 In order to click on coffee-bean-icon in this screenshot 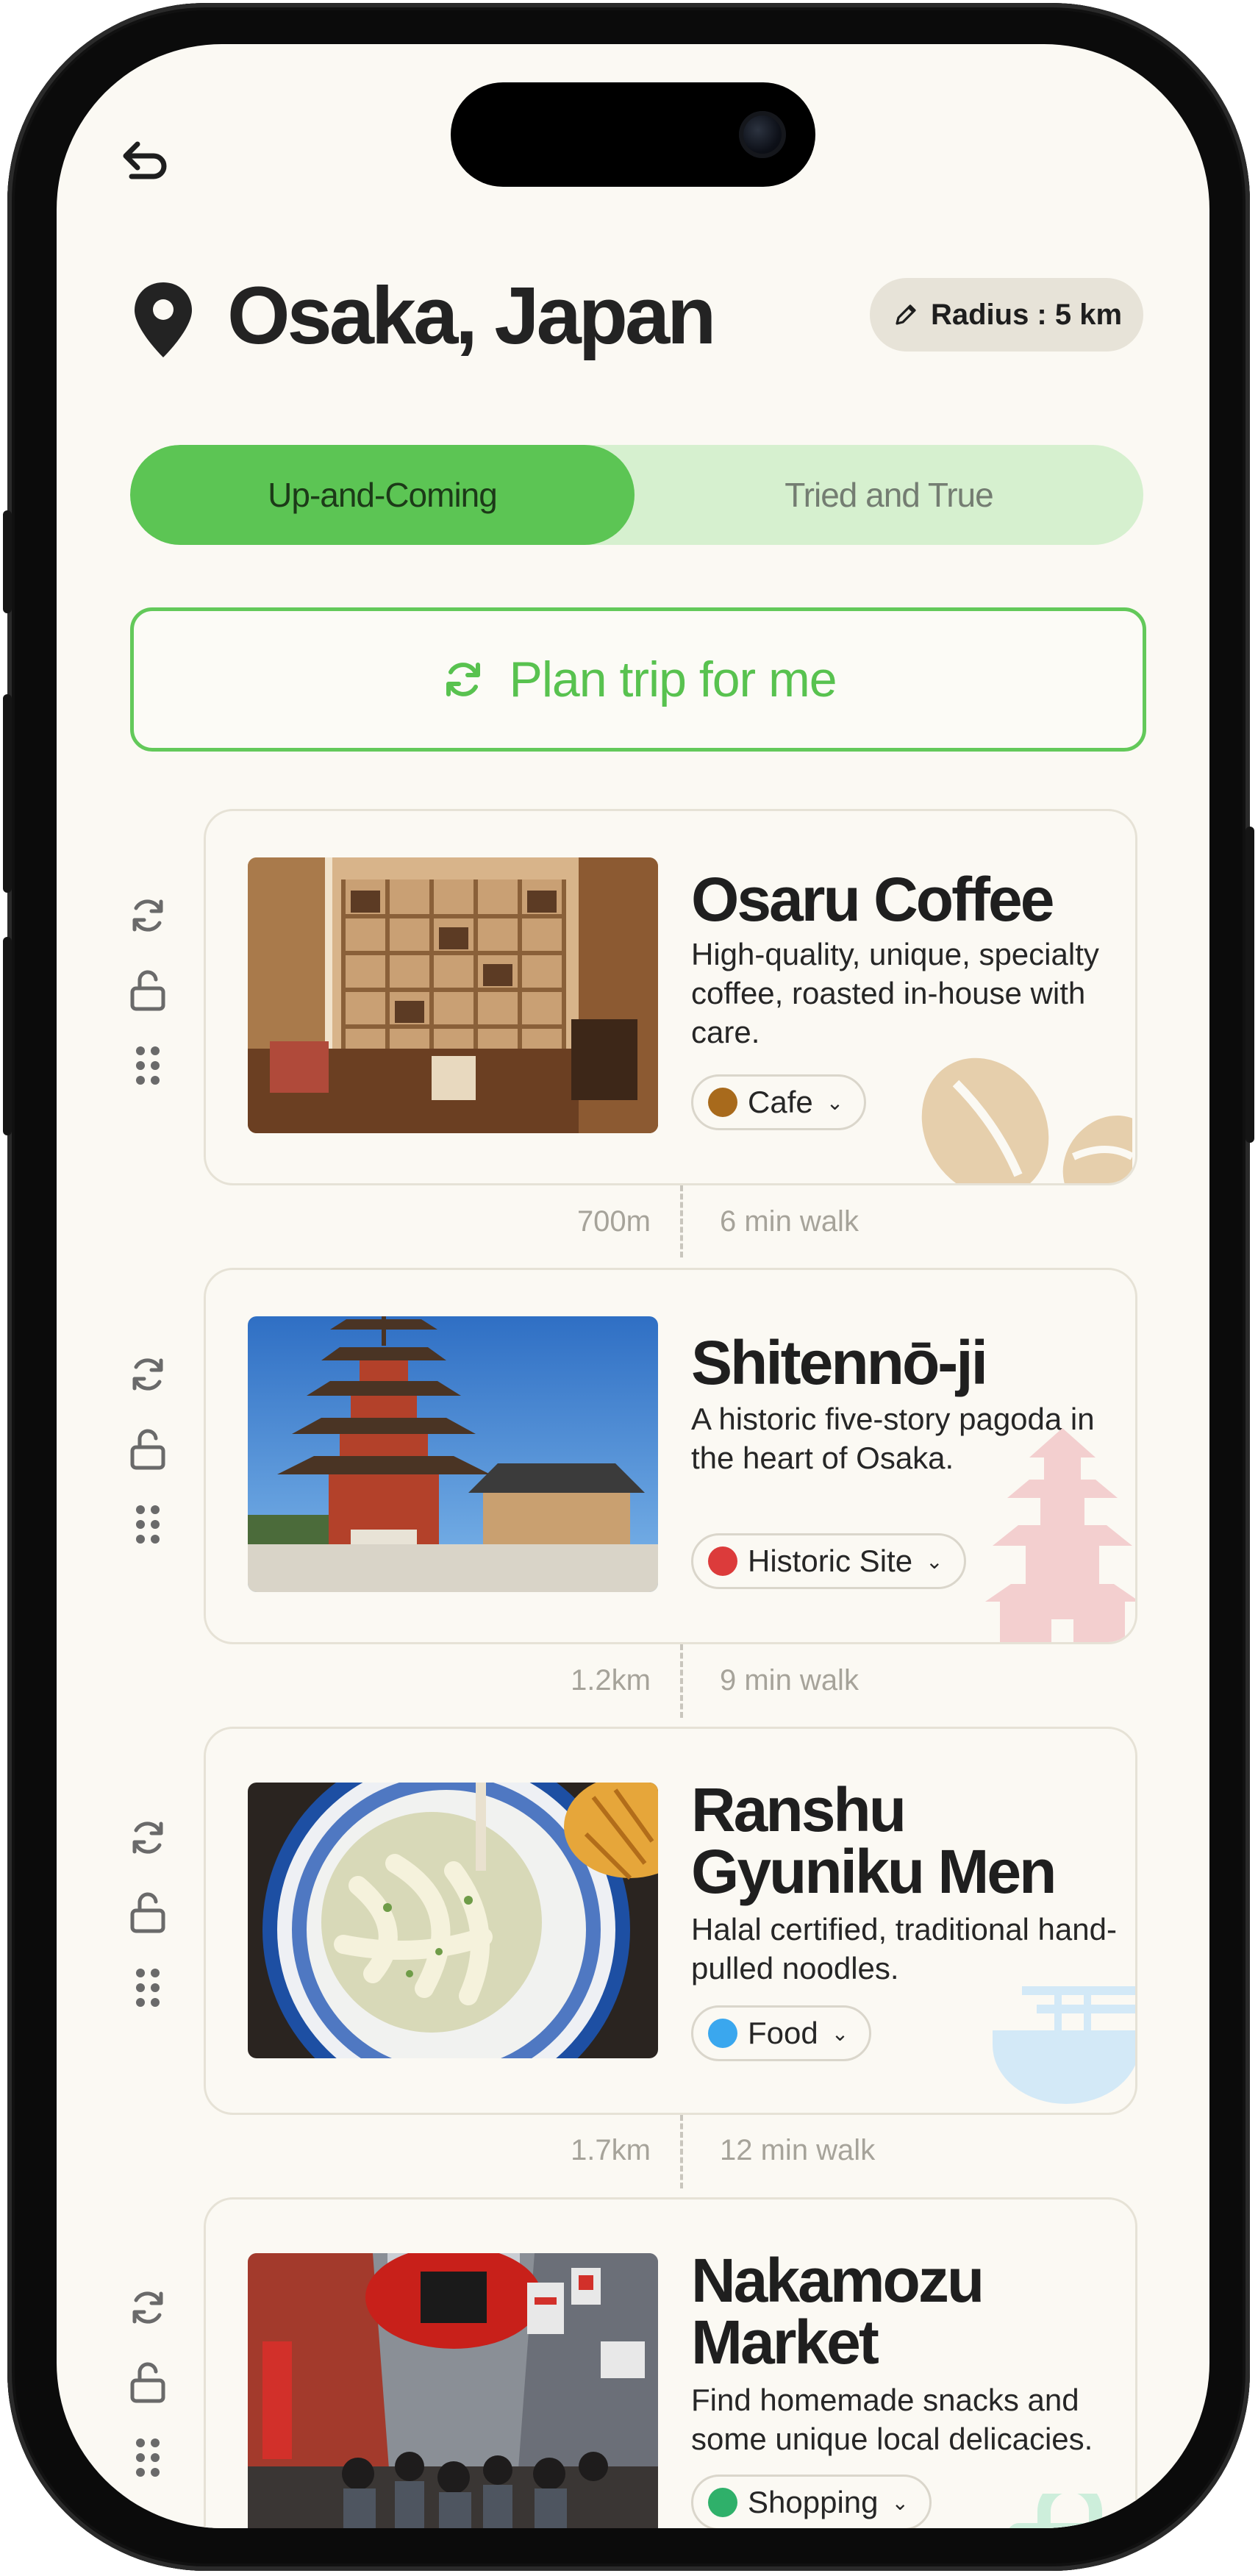, I will do `click(1026, 1120)`.